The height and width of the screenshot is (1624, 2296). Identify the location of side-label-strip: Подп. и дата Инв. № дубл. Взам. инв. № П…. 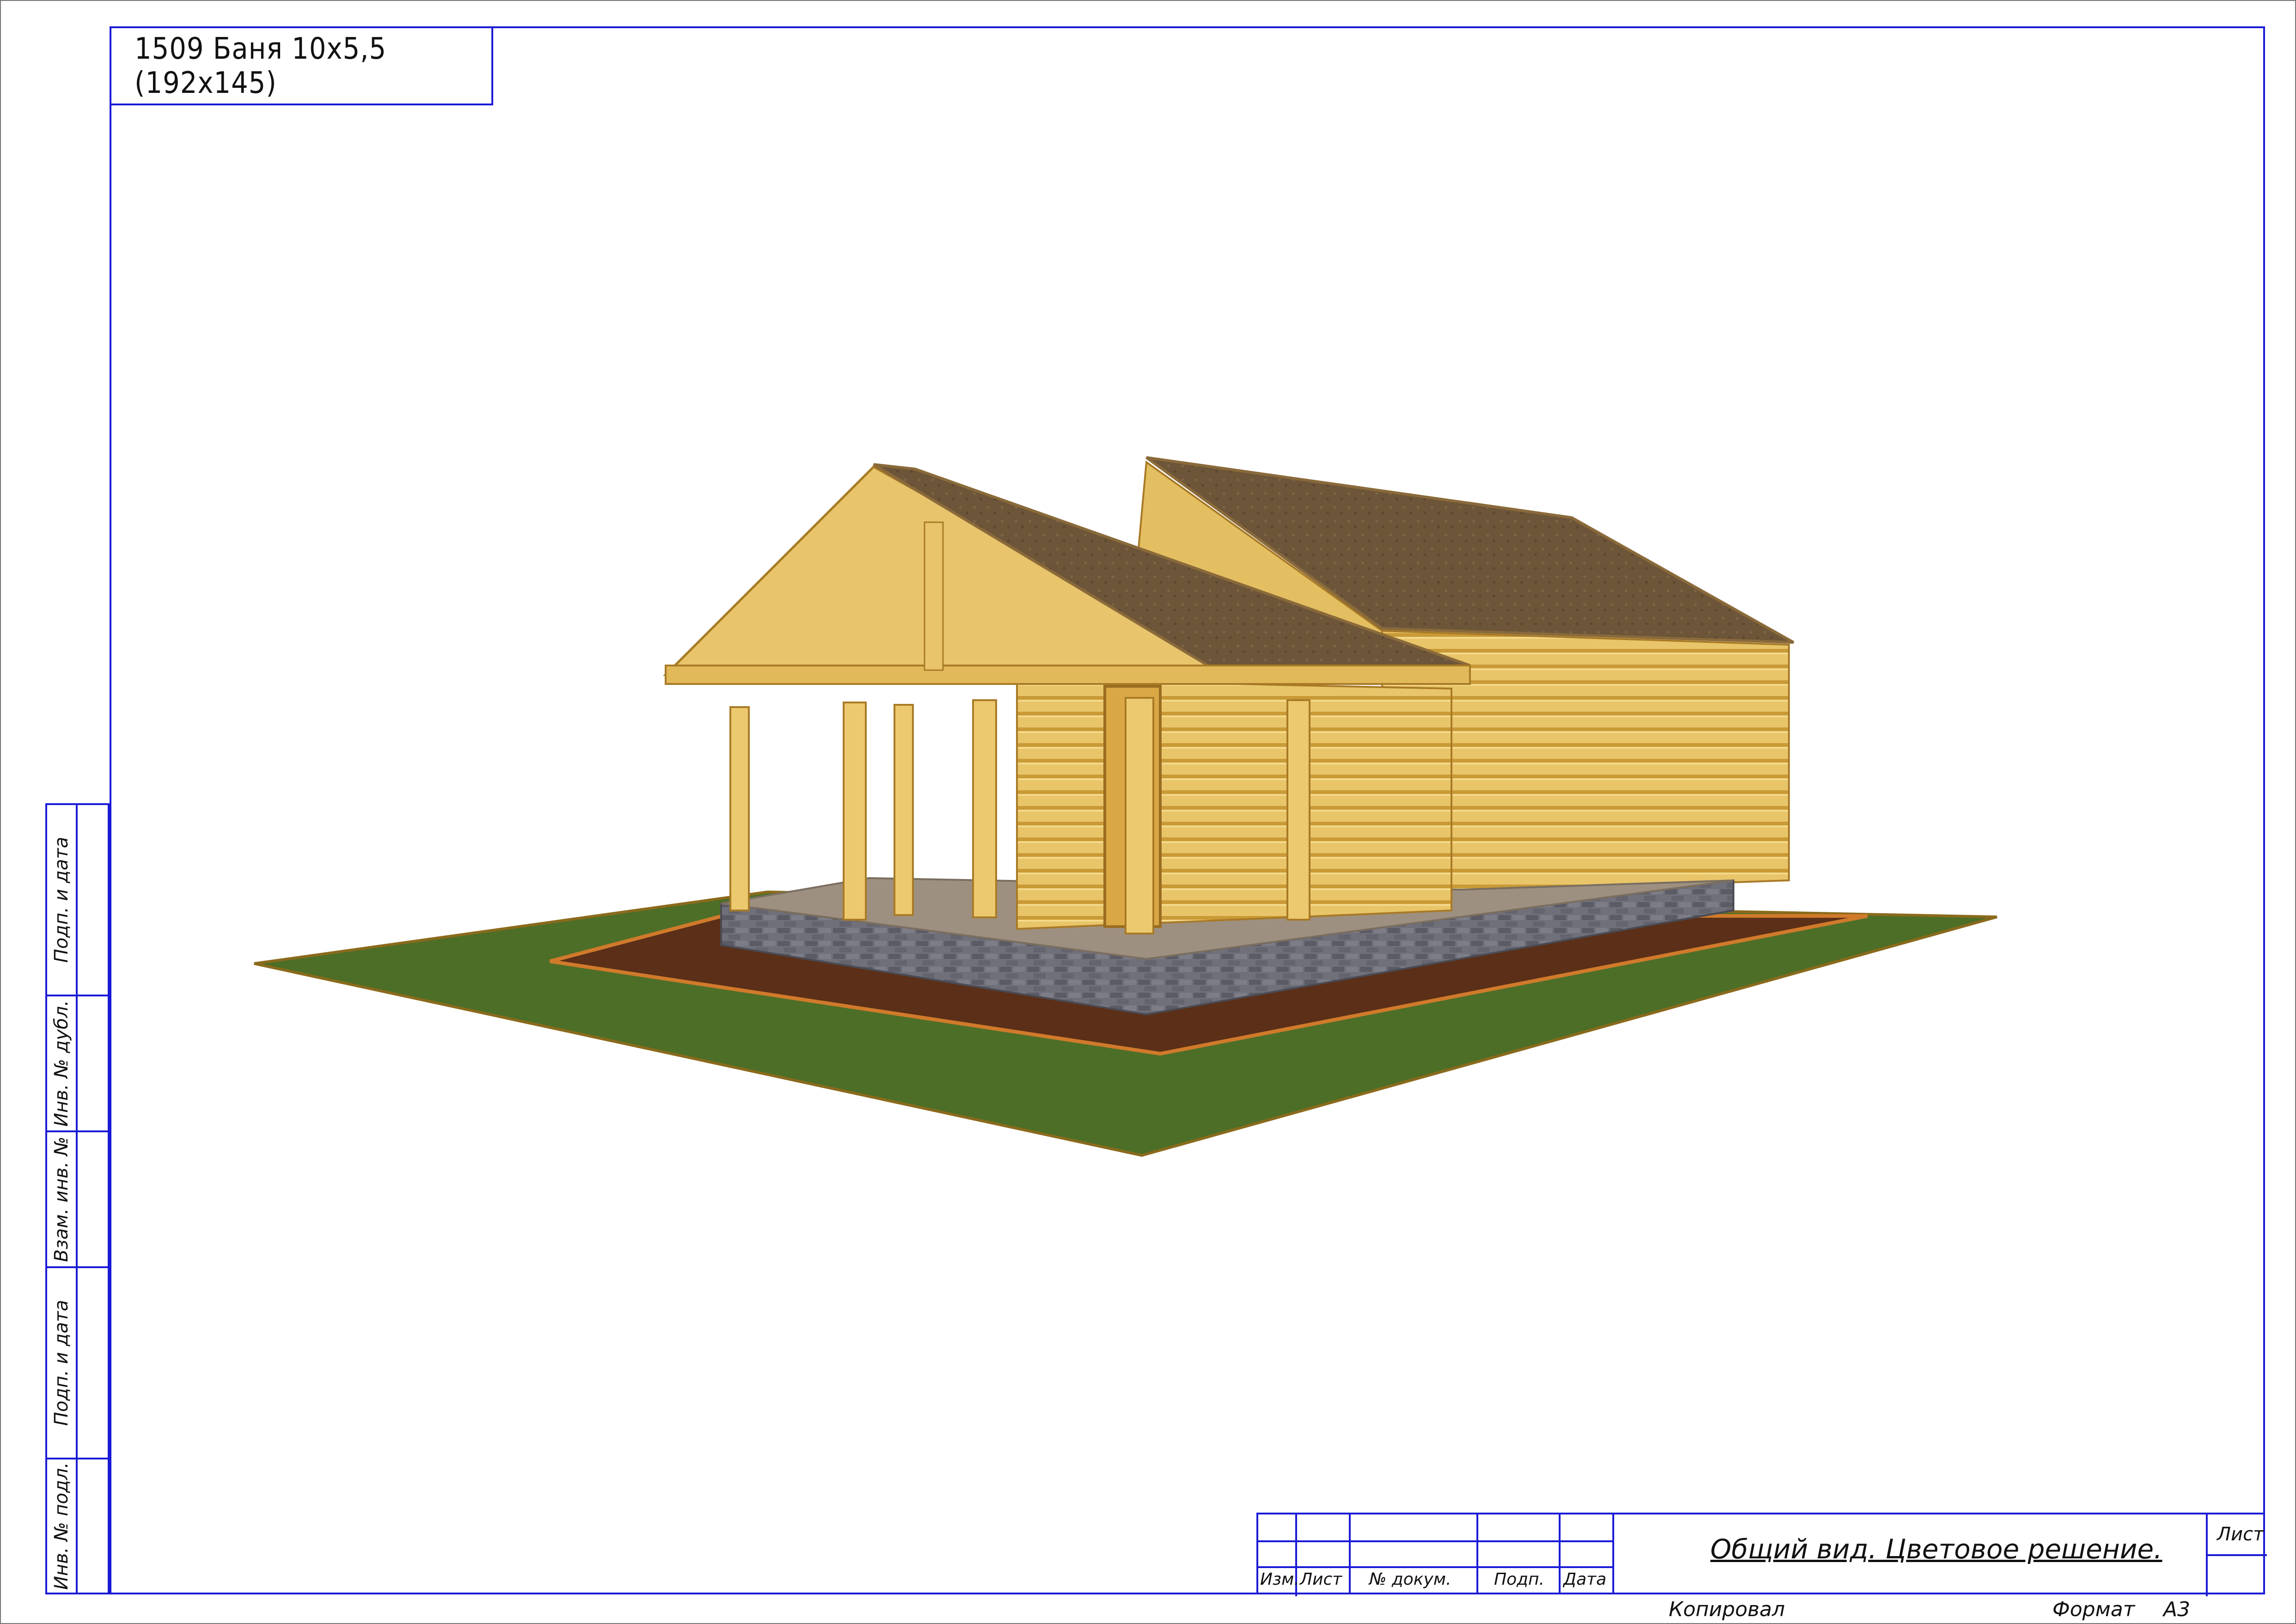
(77, 1198).